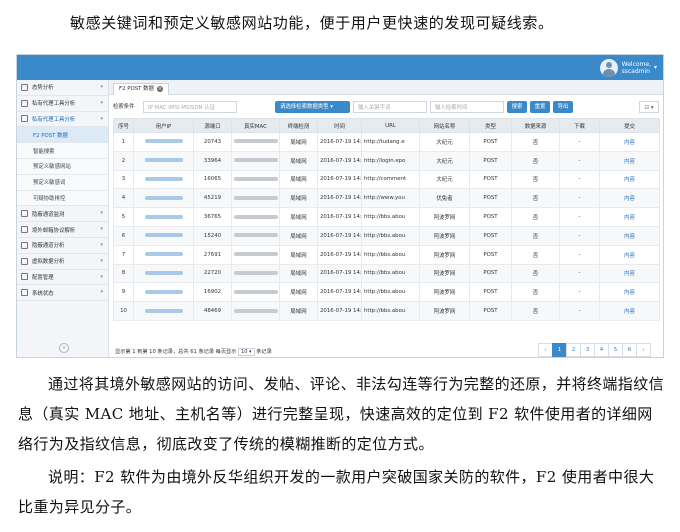 This screenshot has width=680, height=532. What do you see at coordinates (579, 125) in the screenshot?
I see `column-header: 下载` at bounding box center [579, 125].